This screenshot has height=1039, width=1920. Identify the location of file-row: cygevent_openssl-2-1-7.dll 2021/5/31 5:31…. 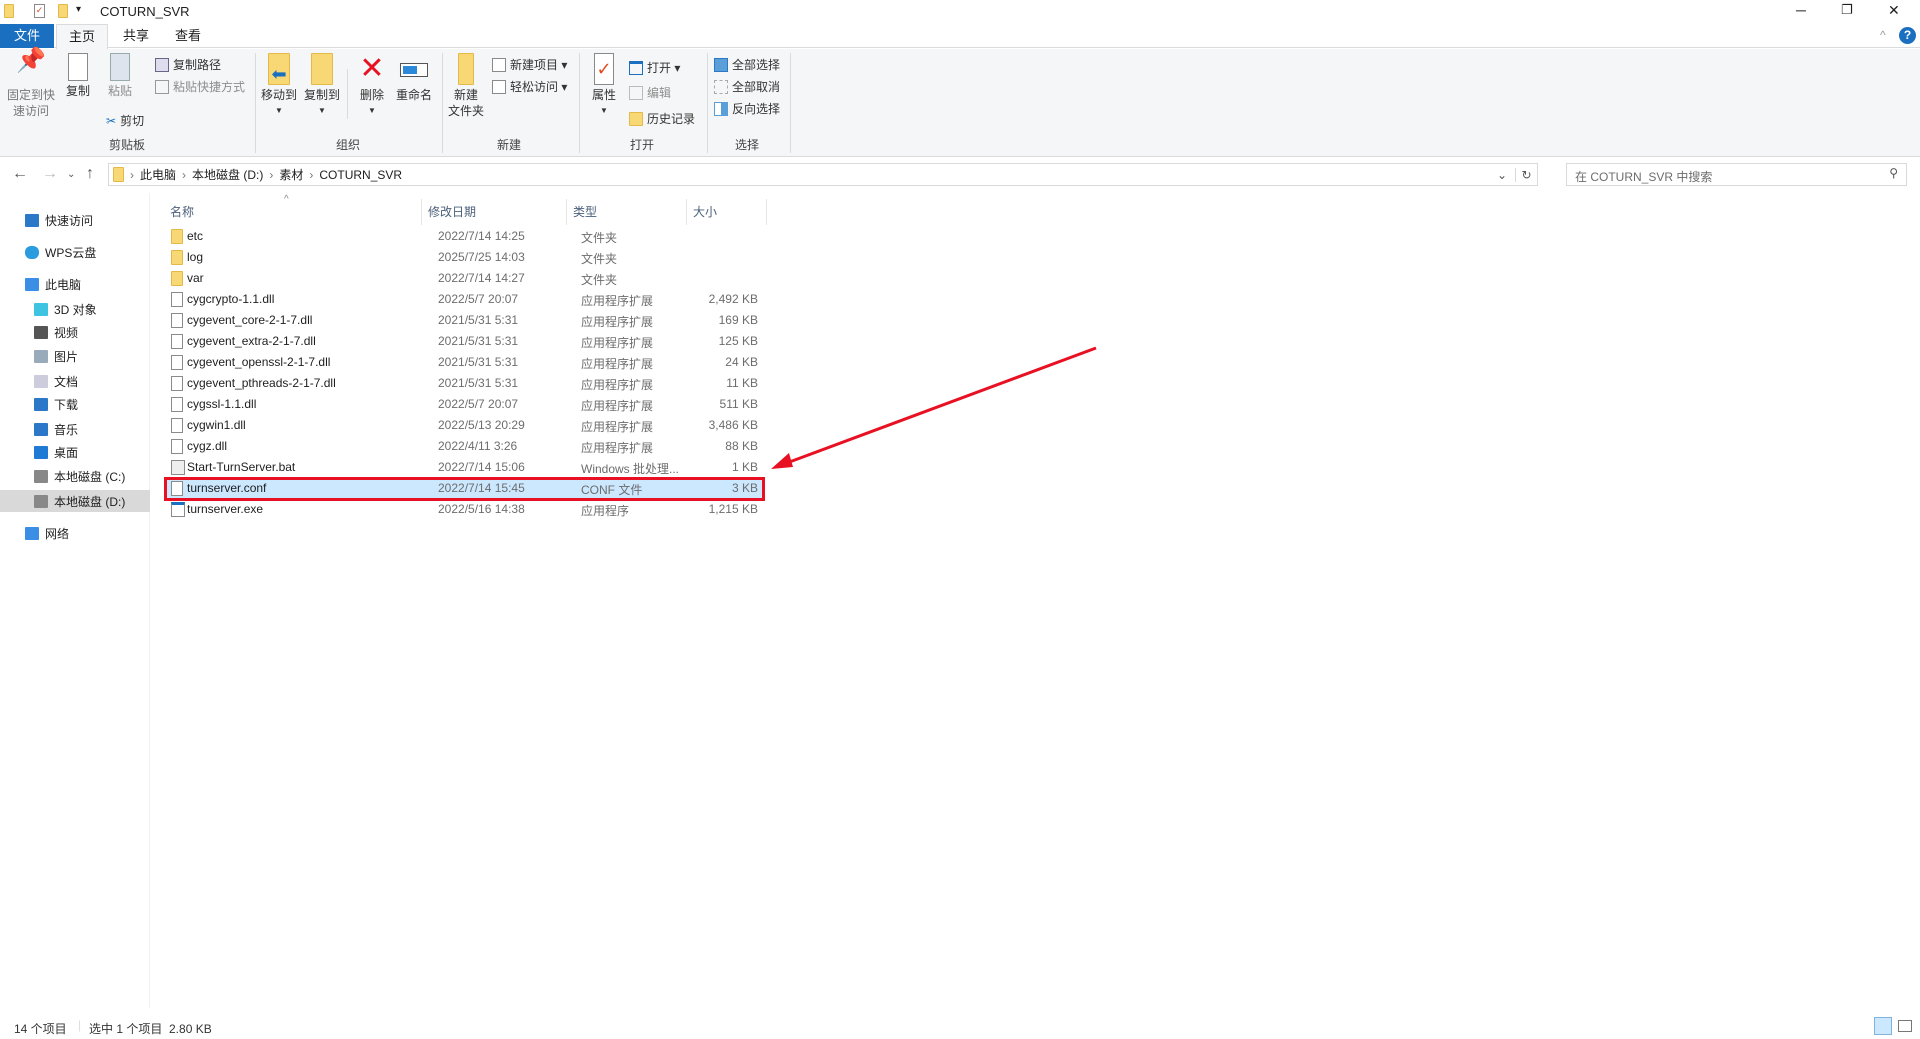
(464, 362).